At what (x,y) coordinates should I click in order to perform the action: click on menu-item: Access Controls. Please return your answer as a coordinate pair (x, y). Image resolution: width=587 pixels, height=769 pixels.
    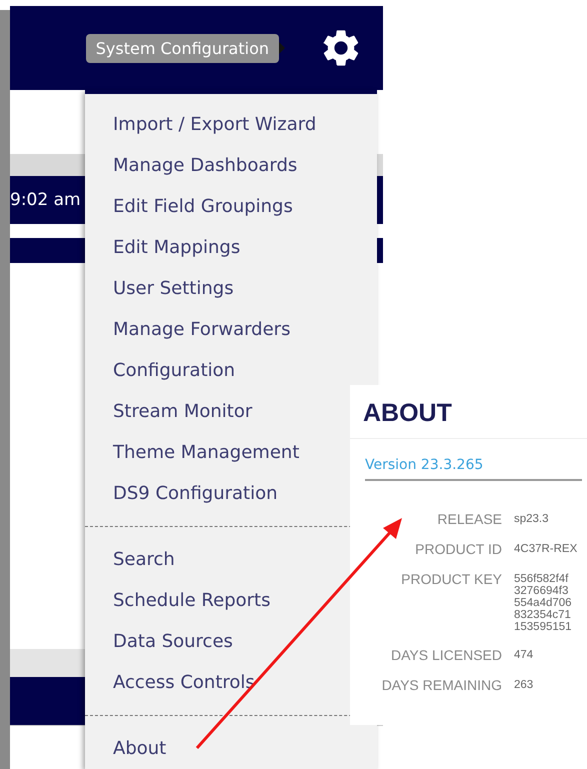
    Looking at the image, I should click on (170, 682).